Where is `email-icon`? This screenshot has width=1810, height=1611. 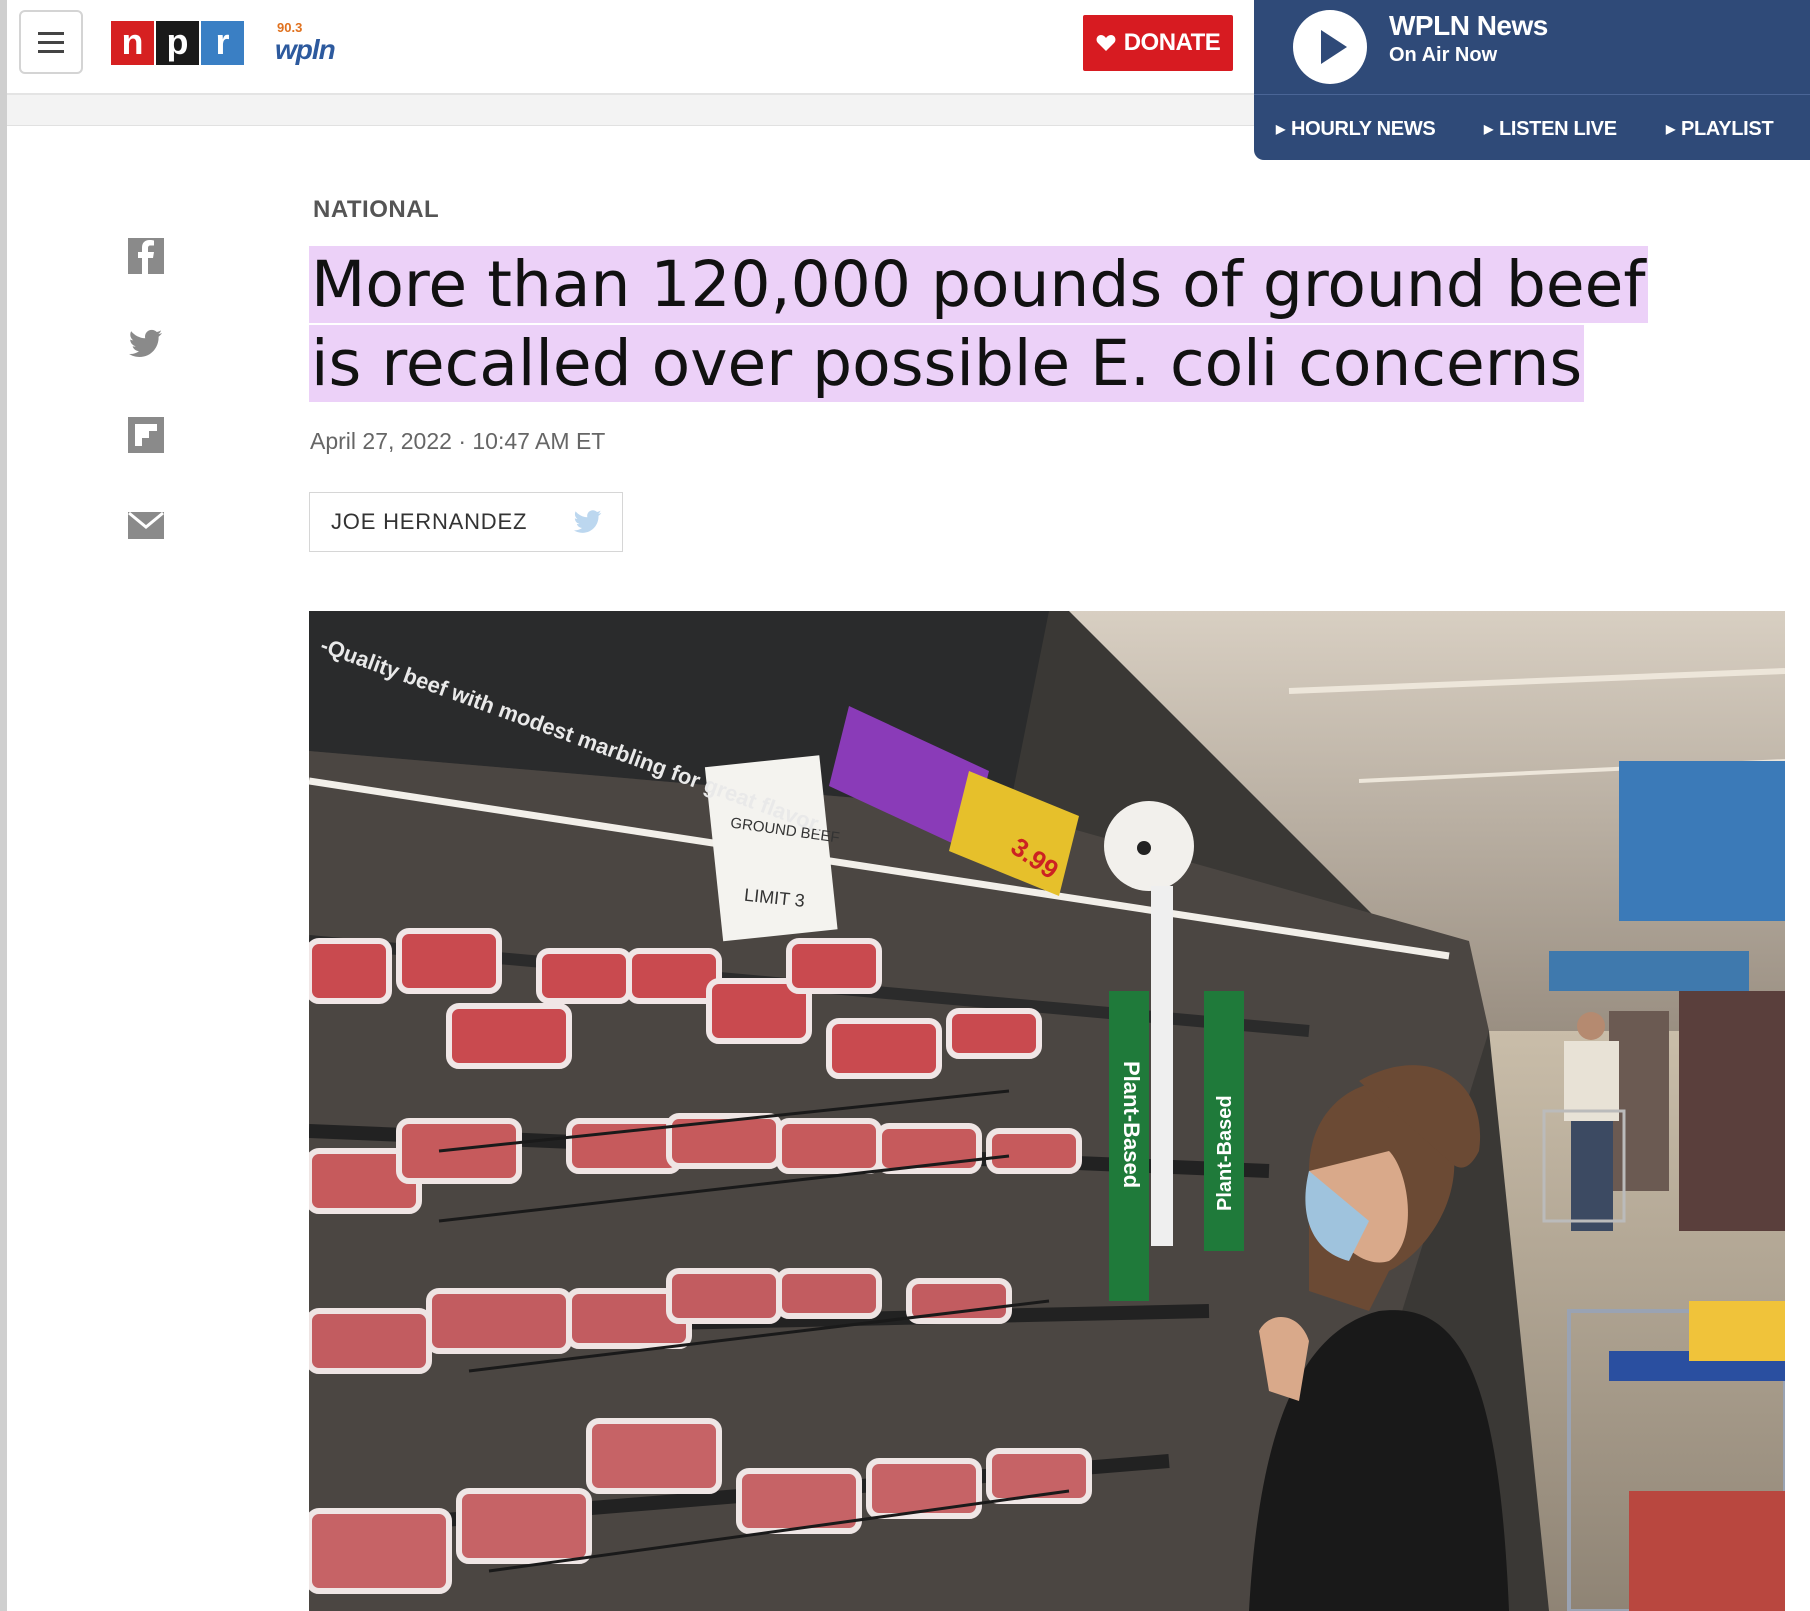 email-icon is located at coordinates (146, 525).